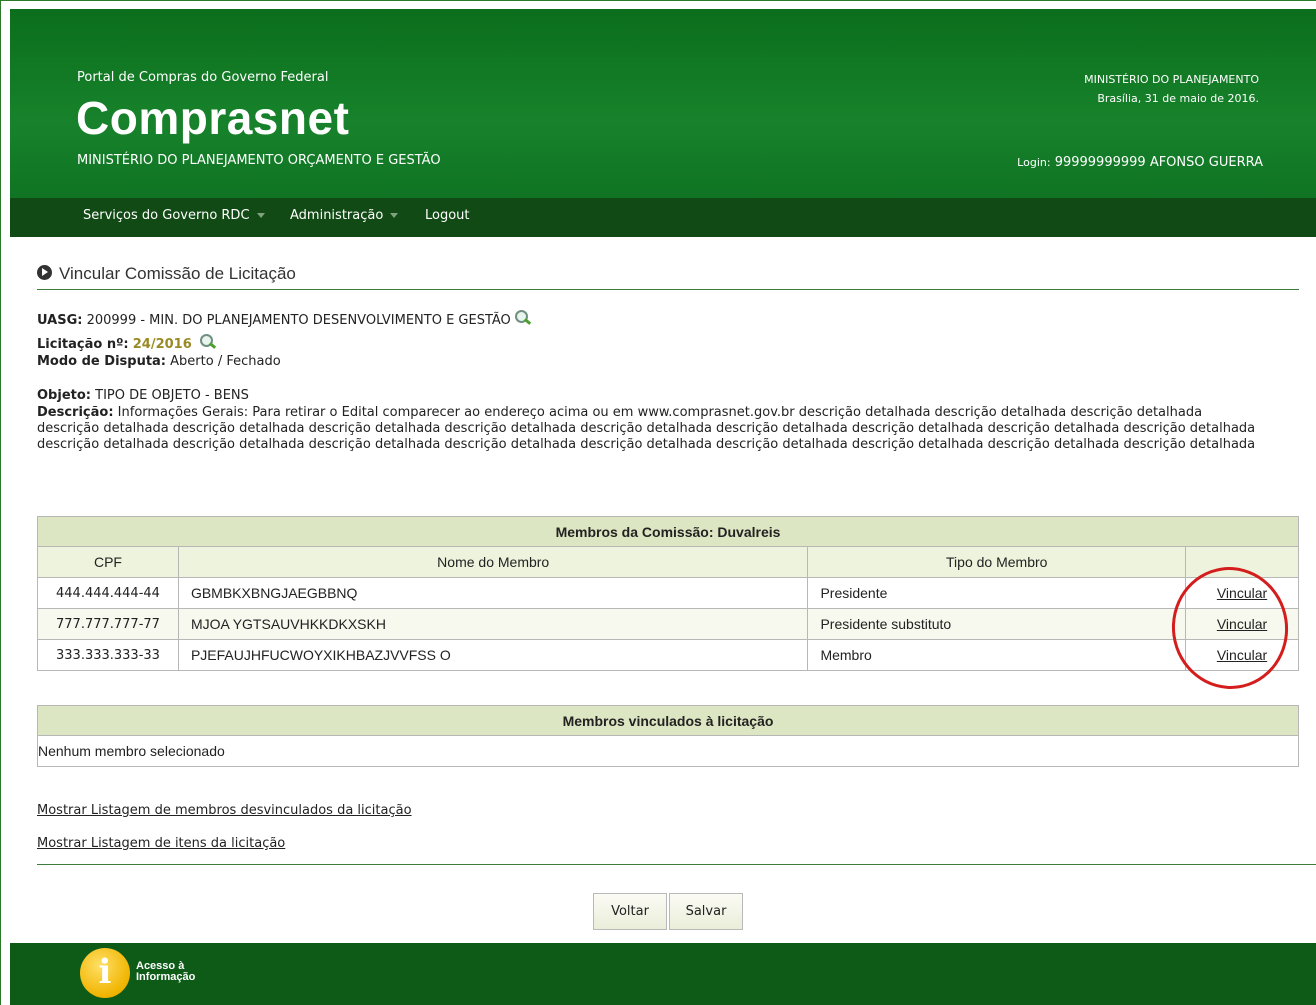 This screenshot has height=1005, width=1316. What do you see at coordinates (630, 911) in the screenshot?
I see `back-button: Voltar` at bounding box center [630, 911].